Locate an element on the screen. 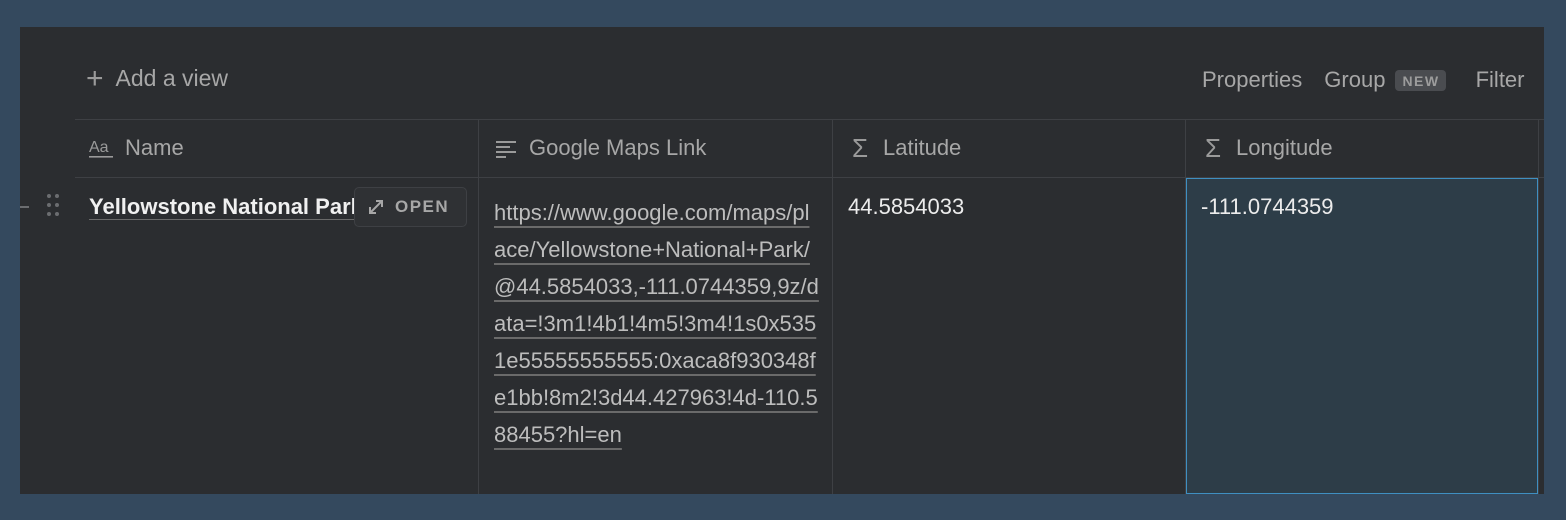 The width and height of the screenshot is (1566, 520). properties-button: Properties is located at coordinates (1252, 80).